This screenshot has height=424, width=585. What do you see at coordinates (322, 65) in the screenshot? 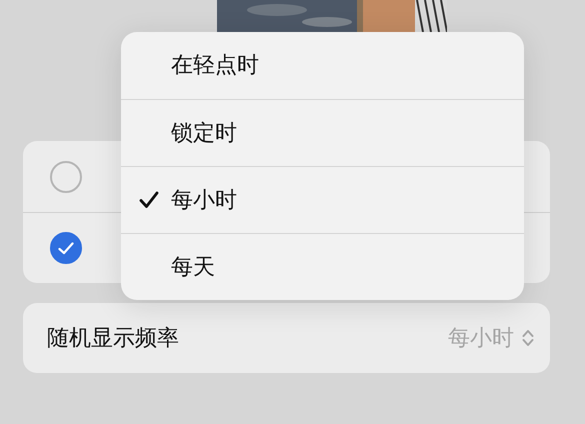
I see `menu-item: 在轻点时` at bounding box center [322, 65].